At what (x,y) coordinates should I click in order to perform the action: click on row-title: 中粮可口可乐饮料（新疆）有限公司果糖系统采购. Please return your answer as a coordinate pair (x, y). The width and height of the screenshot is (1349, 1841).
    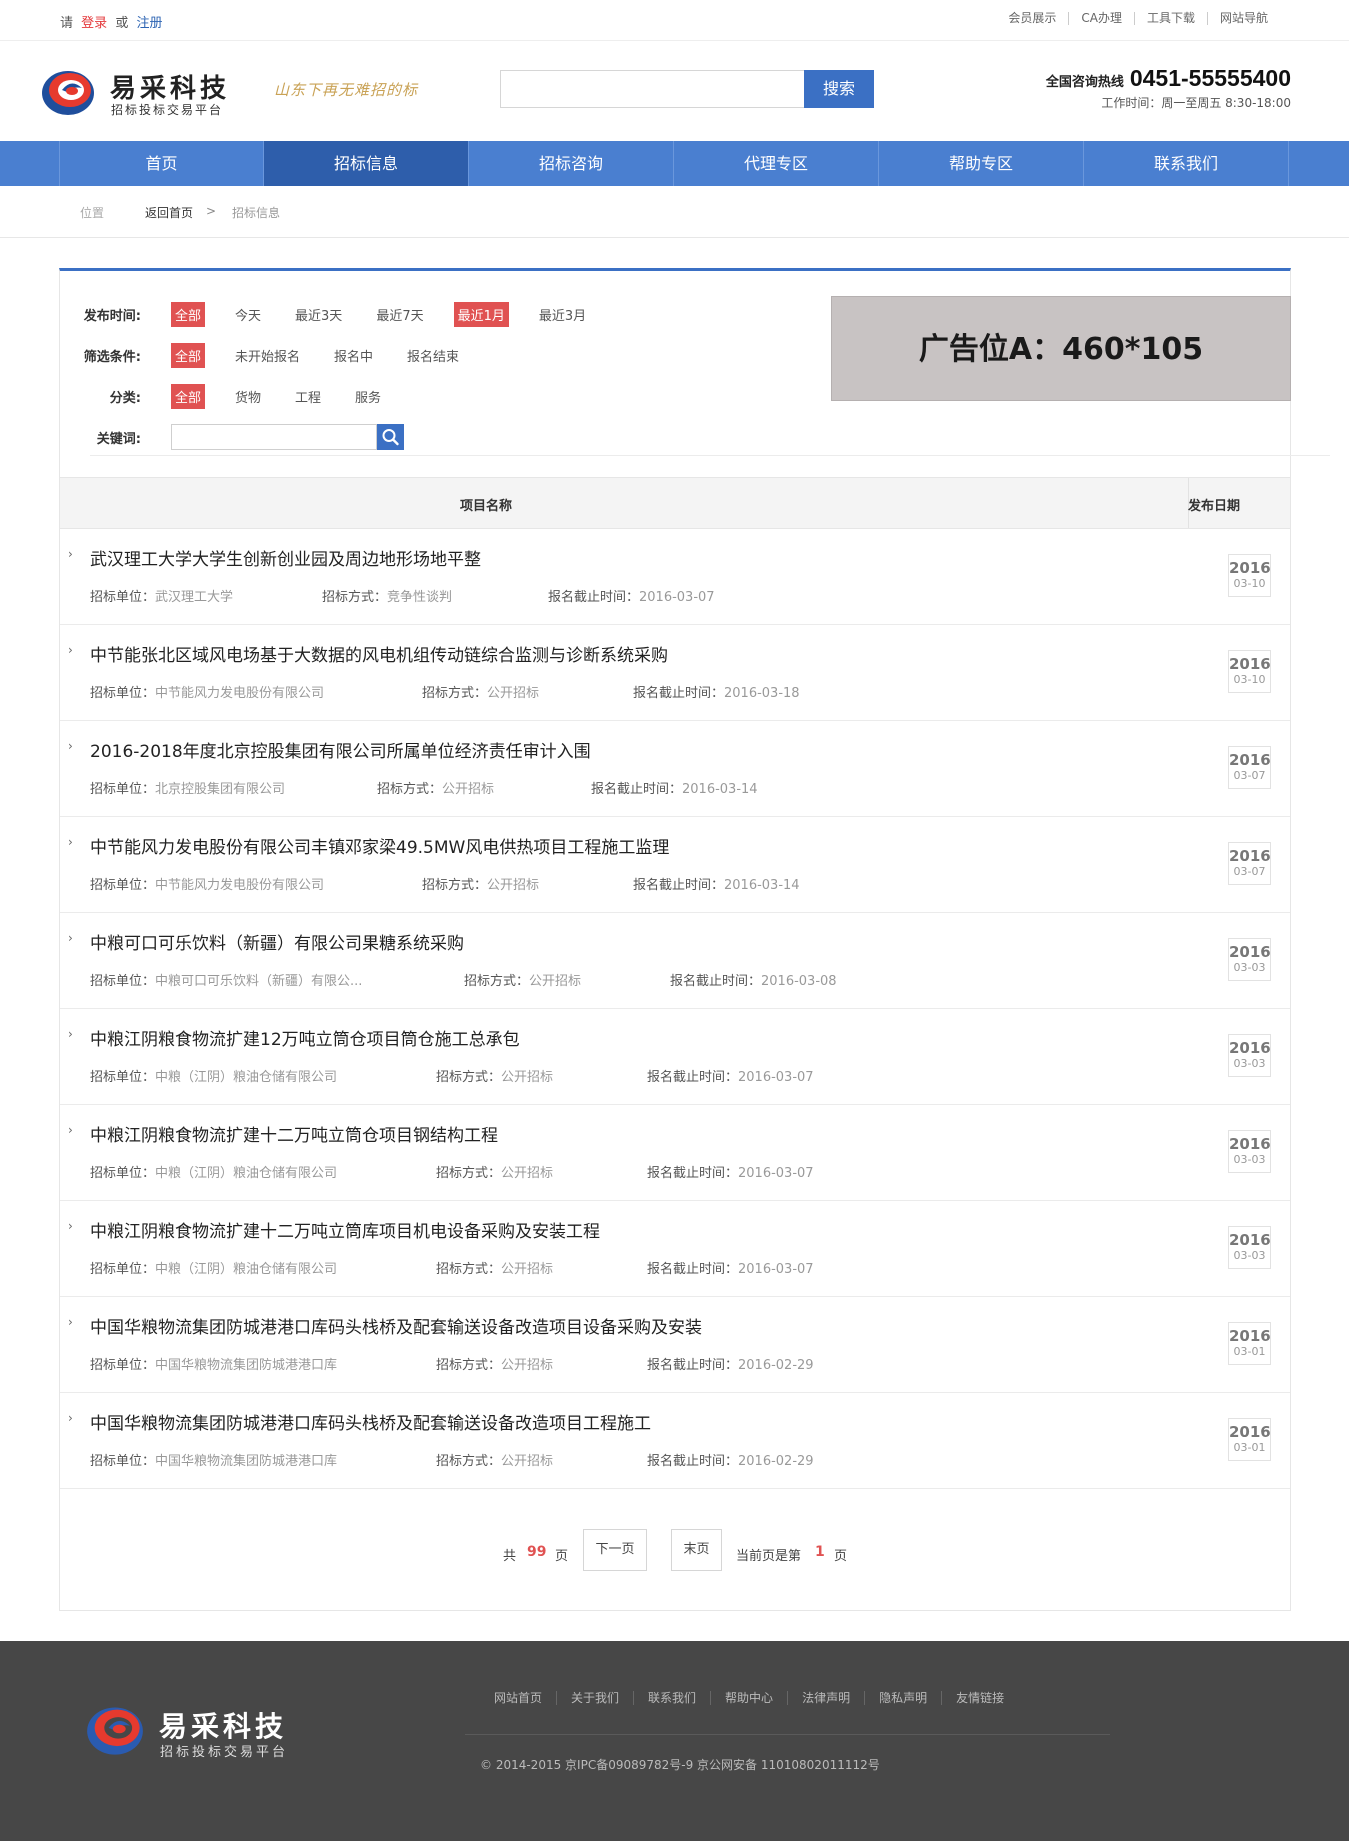
    Looking at the image, I should click on (277, 941).